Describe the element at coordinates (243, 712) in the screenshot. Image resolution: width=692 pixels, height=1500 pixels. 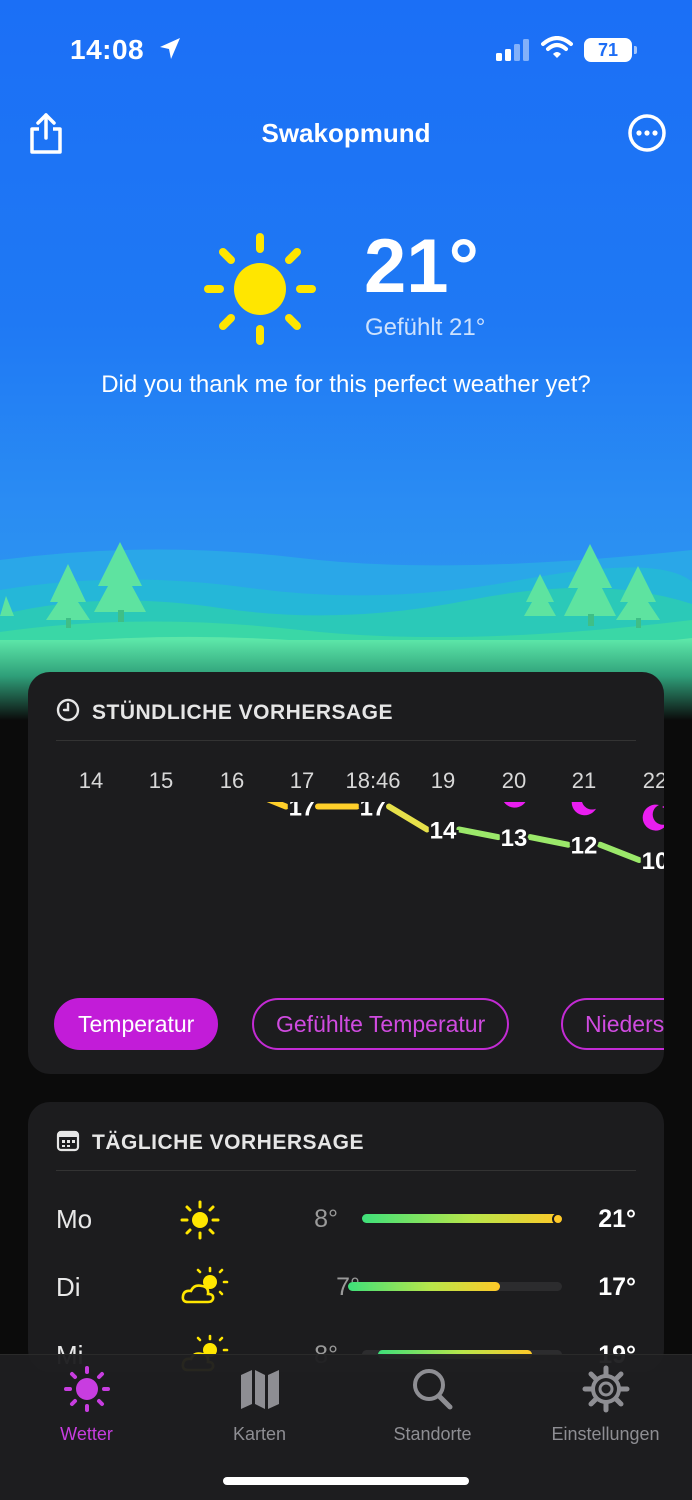
I see `hourly-heading: STÜNDLICHE VORHERSAGE` at that location.